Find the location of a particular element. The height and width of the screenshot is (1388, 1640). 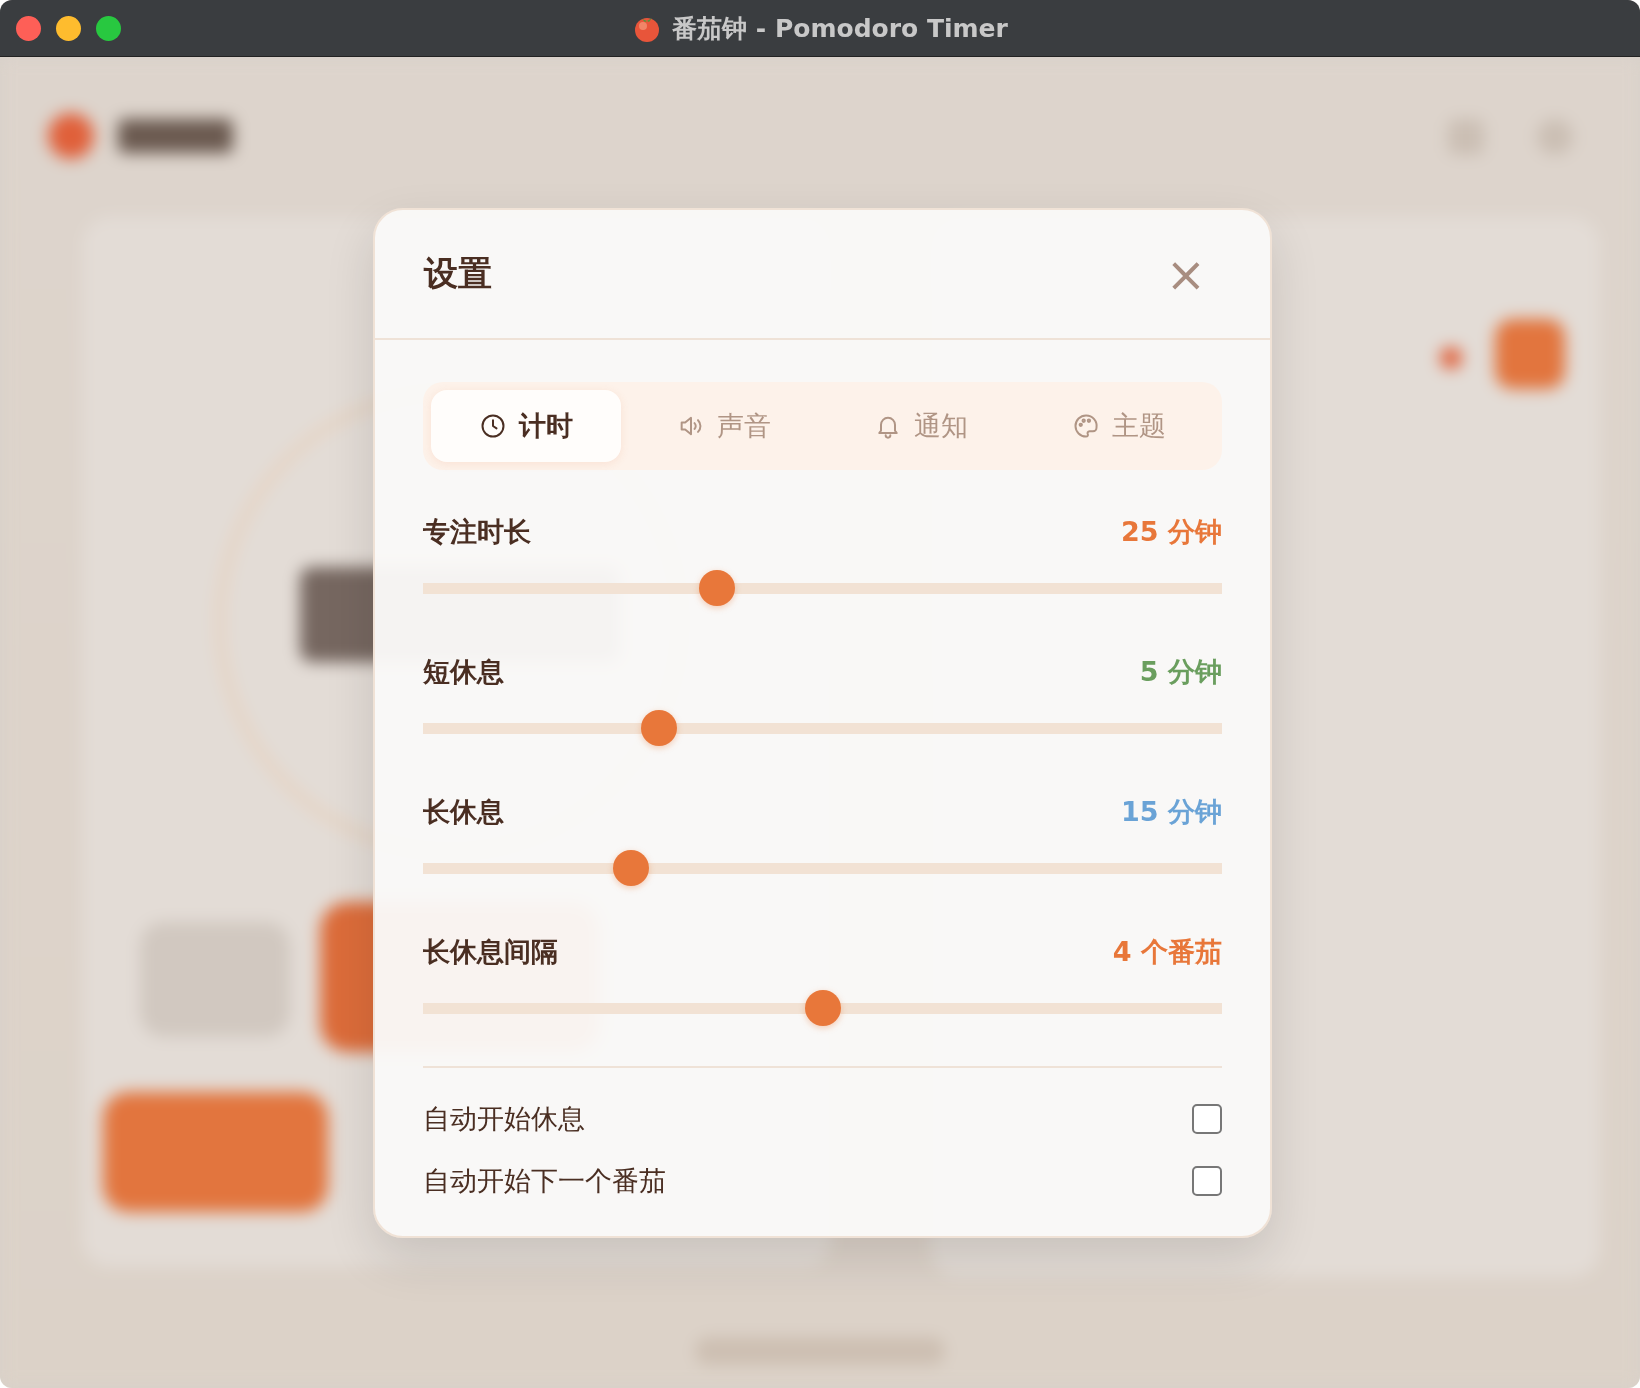

setting-value: 25 分钟 is located at coordinates (1171, 532).